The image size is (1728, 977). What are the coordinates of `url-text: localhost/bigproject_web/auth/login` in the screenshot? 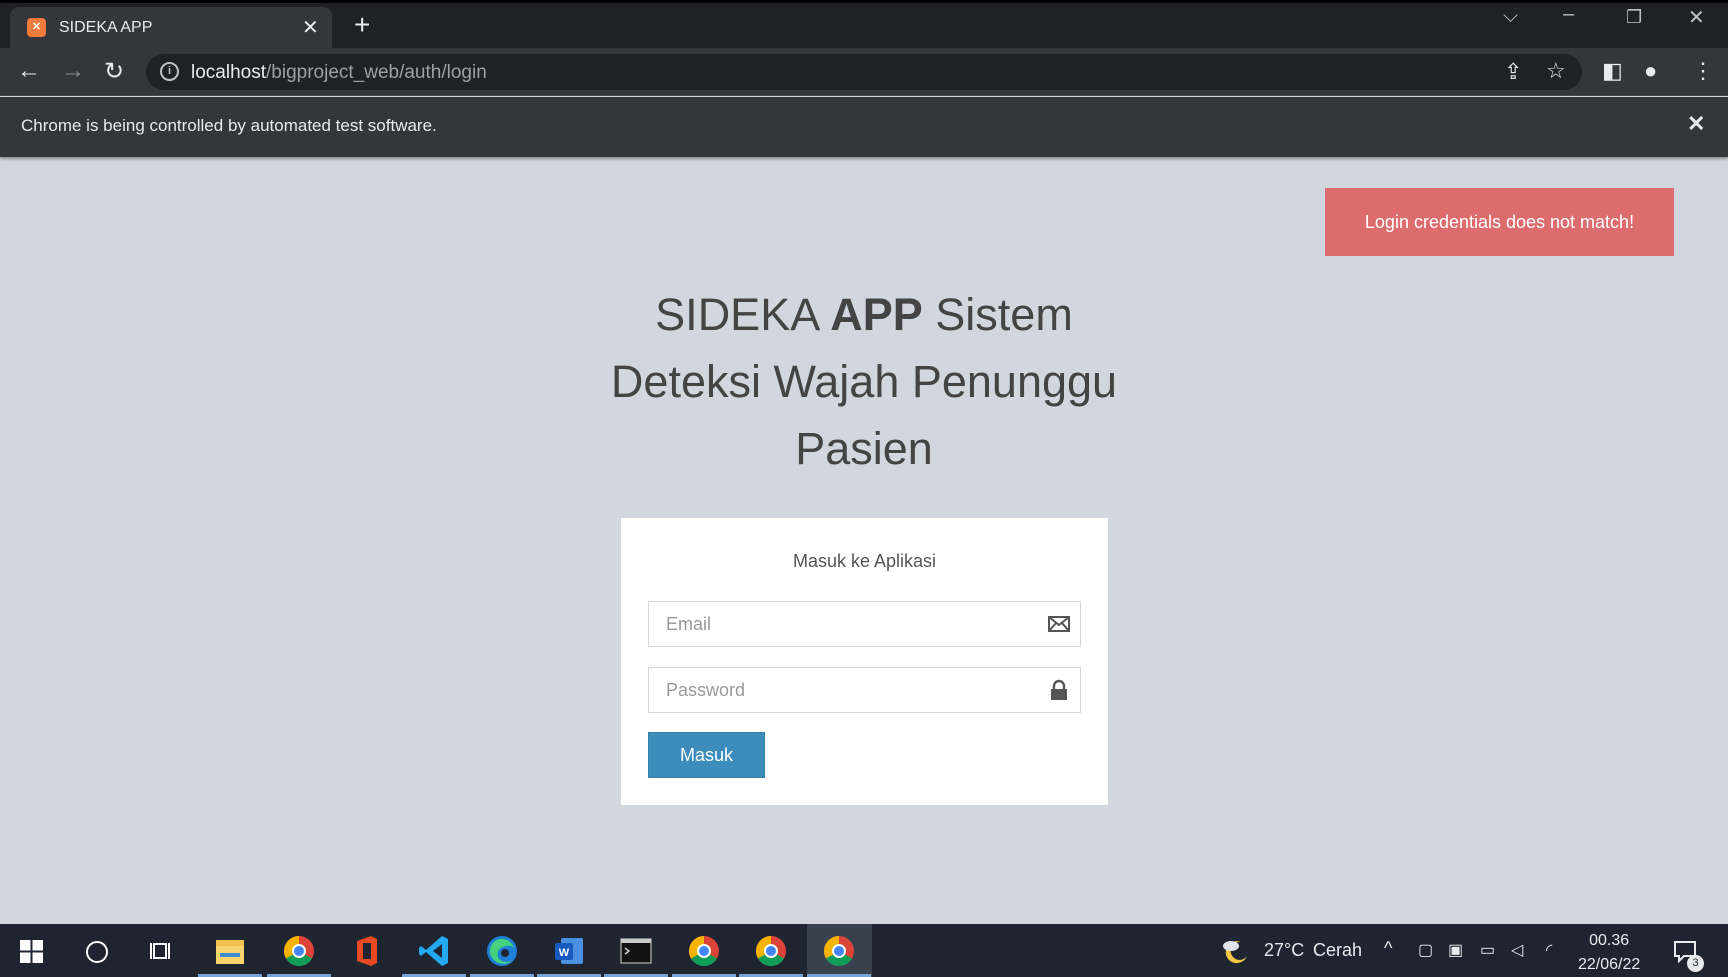 It's located at (339, 73).